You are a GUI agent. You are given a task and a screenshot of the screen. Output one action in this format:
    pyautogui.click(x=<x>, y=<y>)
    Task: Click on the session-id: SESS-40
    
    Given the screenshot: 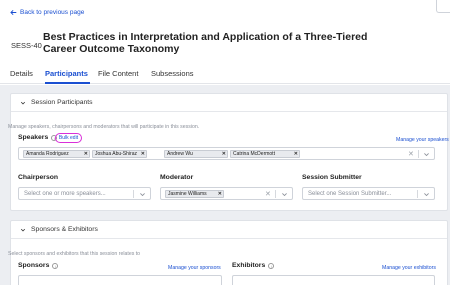 What is the action you would take?
    pyautogui.click(x=26, y=45)
    